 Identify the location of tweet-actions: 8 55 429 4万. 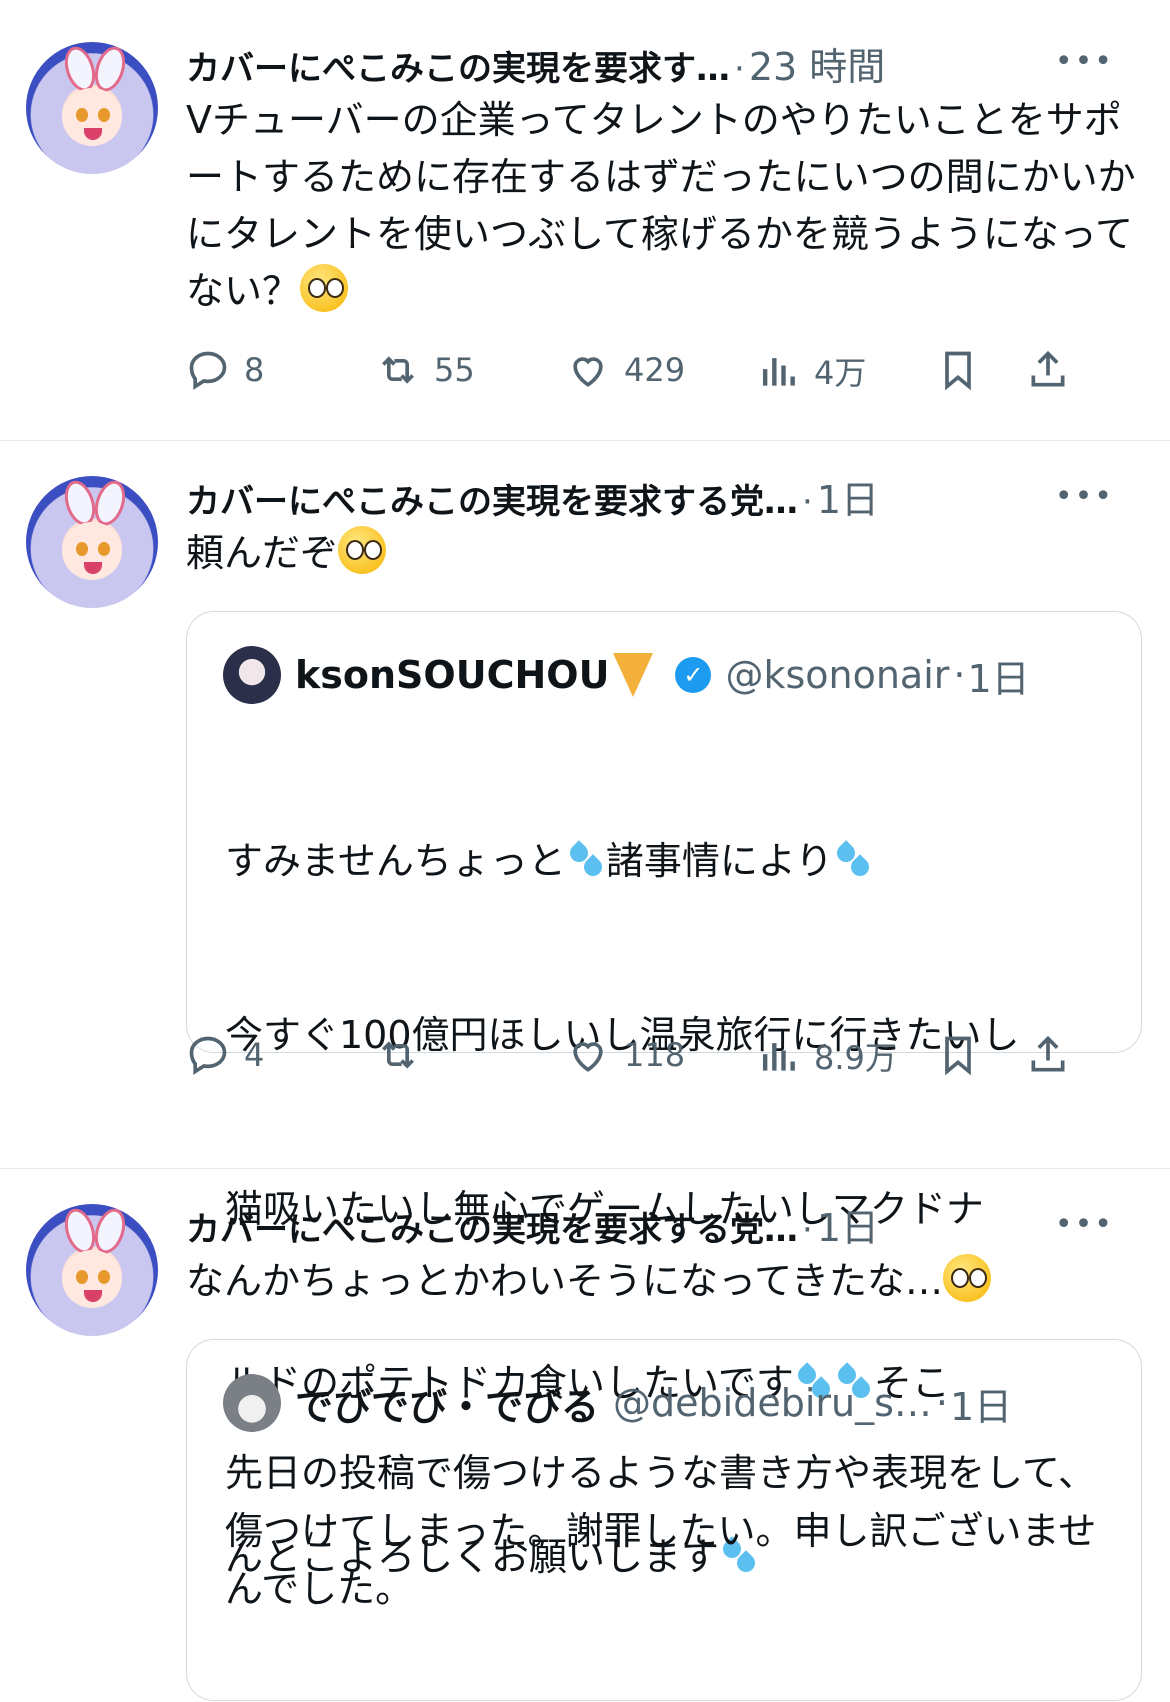
(666, 373).